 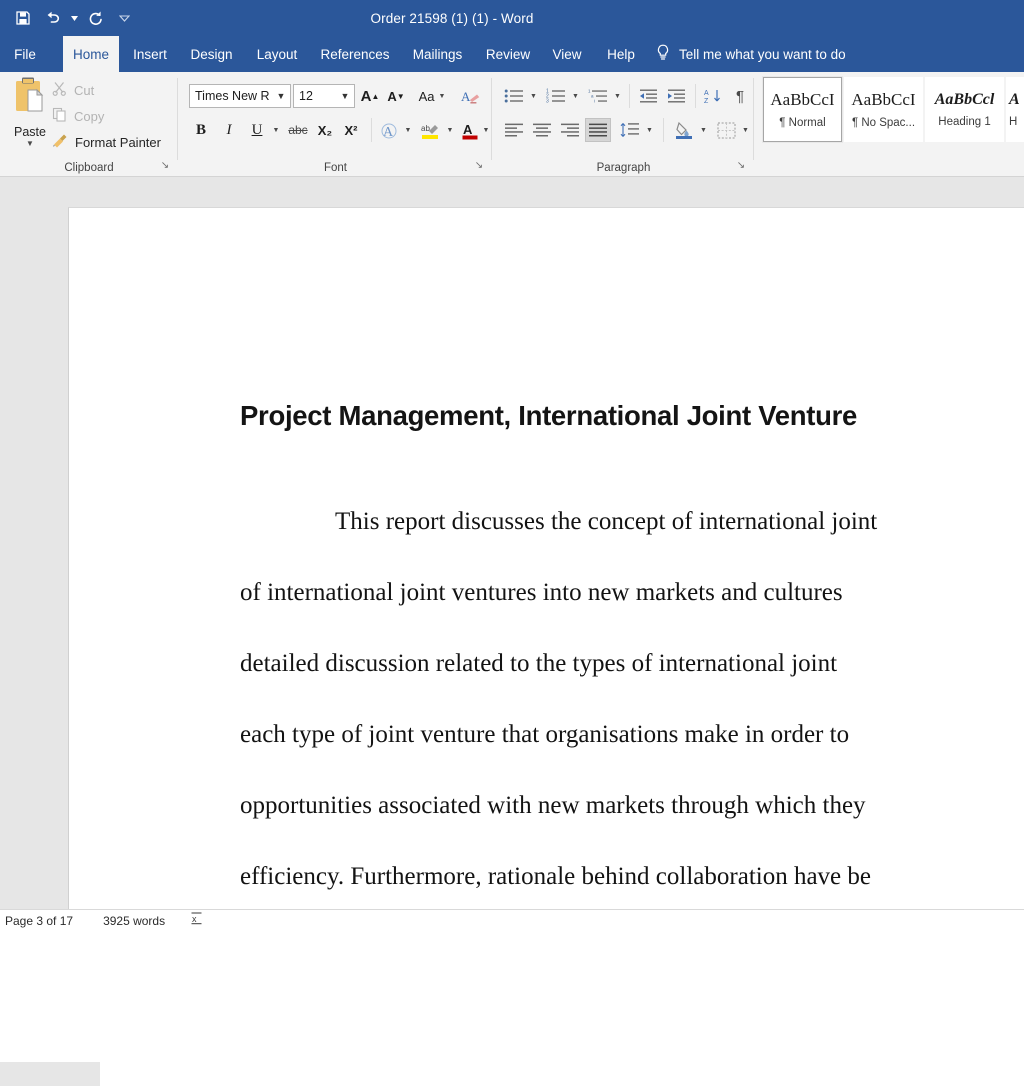 What do you see at coordinates (59, 90) in the screenshot?
I see `scissors-icon` at bounding box center [59, 90].